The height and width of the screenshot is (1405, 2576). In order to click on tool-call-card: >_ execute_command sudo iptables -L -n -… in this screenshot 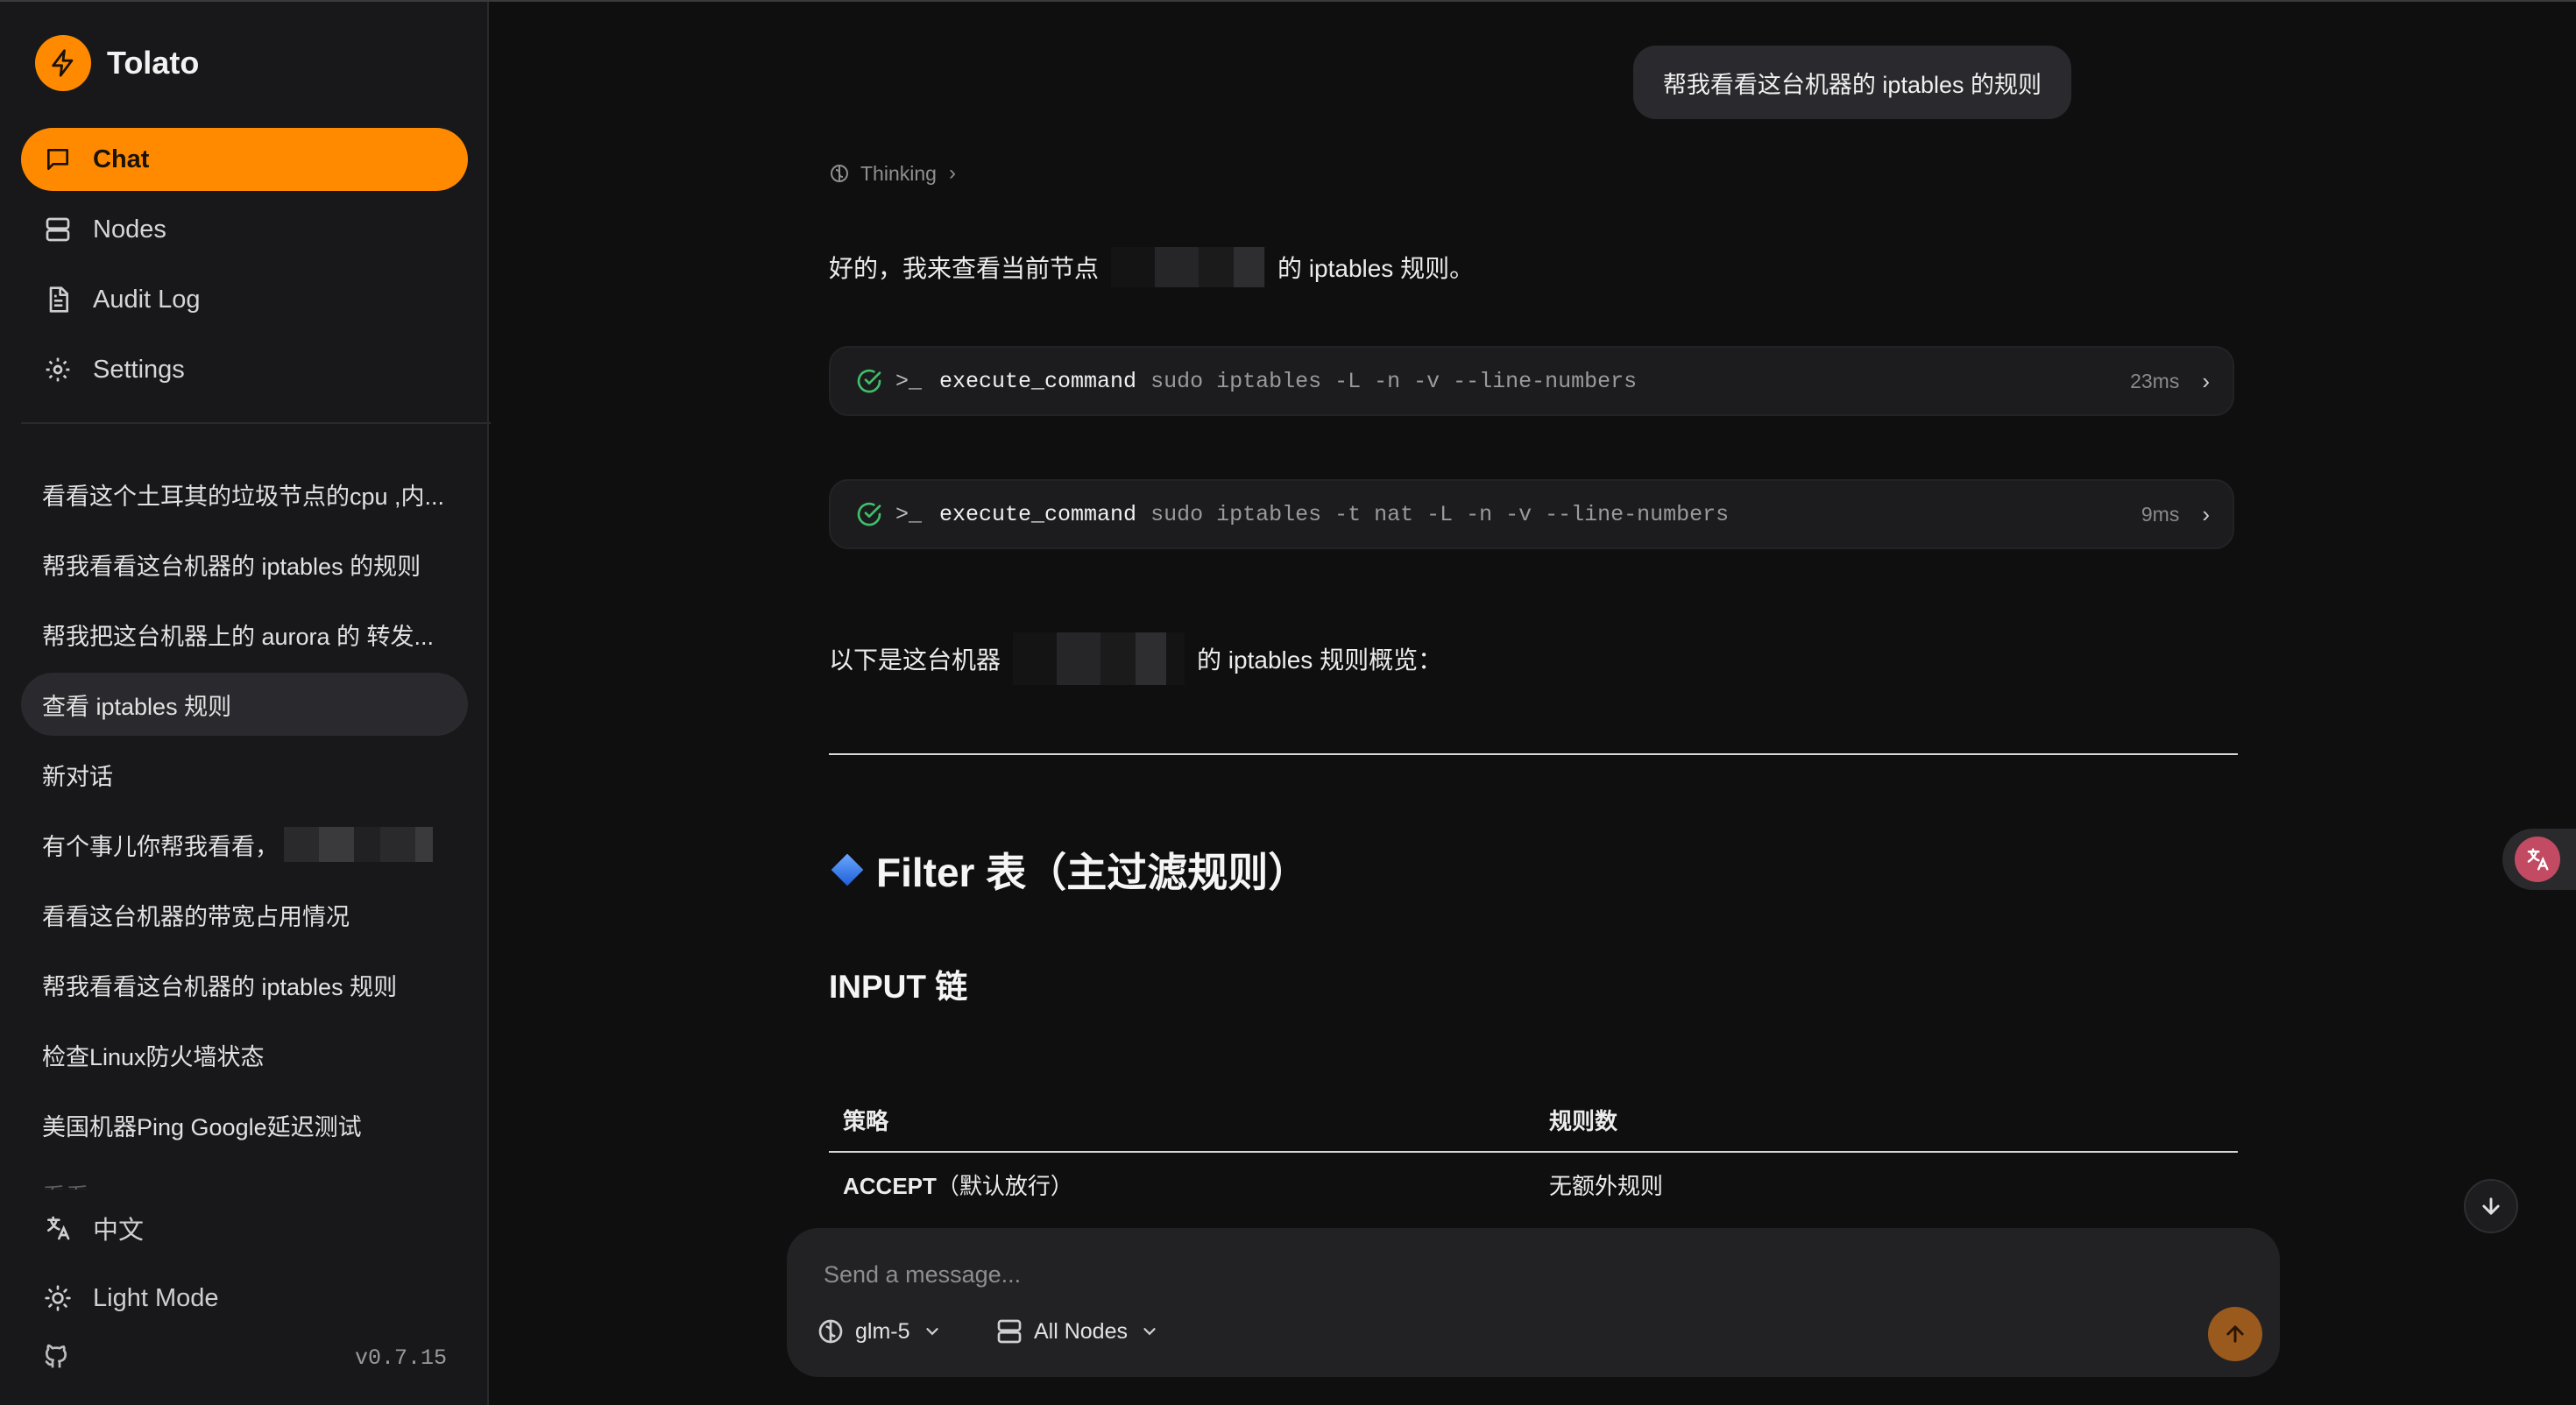, I will do `click(1531, 381)`.